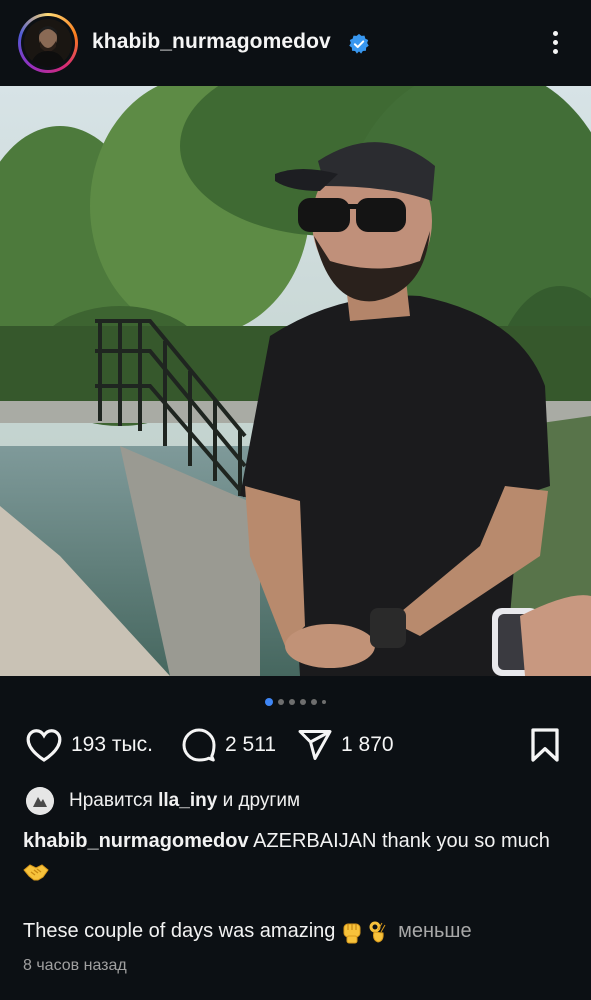 This screenshot has height=1000, width=591. I want to click on shares-count: 1 870, so click(367, 744).